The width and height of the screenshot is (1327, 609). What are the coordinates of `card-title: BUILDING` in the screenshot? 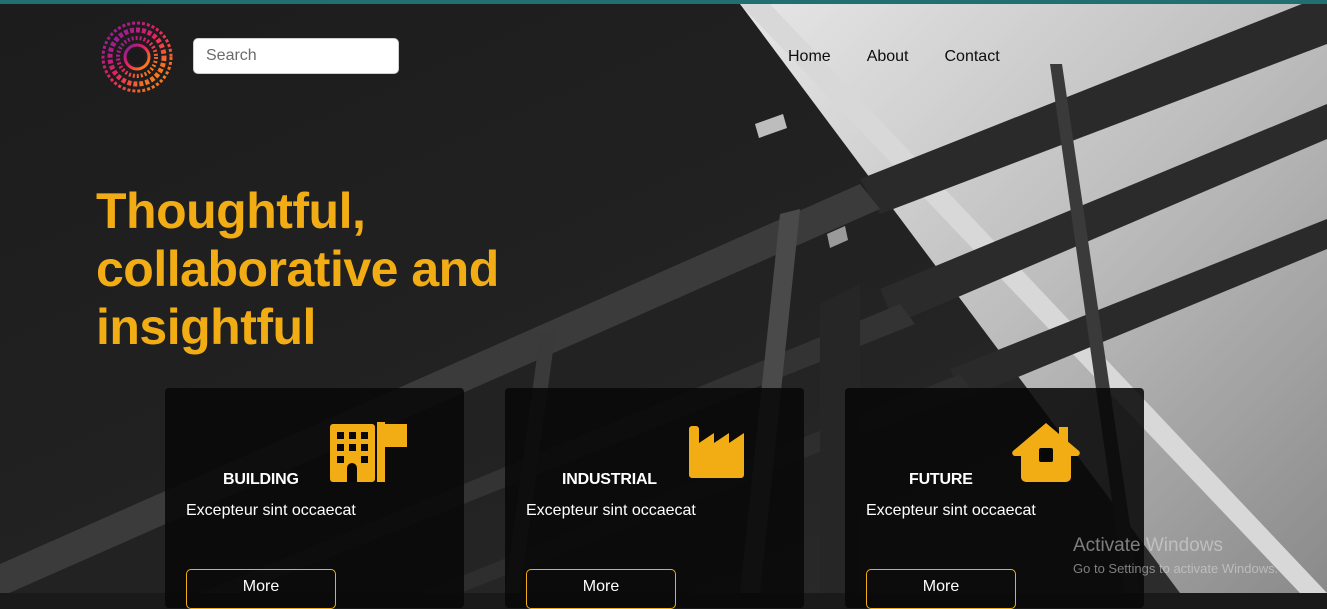 It's located at (261, 479).